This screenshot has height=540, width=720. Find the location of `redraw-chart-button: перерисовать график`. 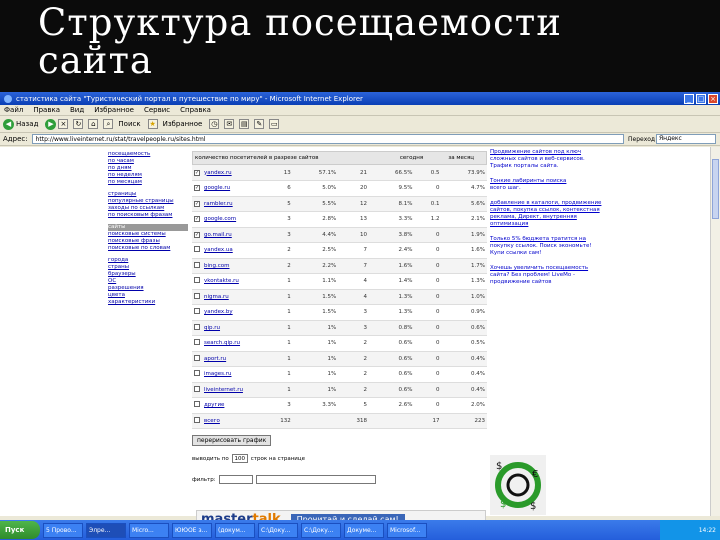

redraw-chart-button: перерисовать график is located at coordinates (232, 440).